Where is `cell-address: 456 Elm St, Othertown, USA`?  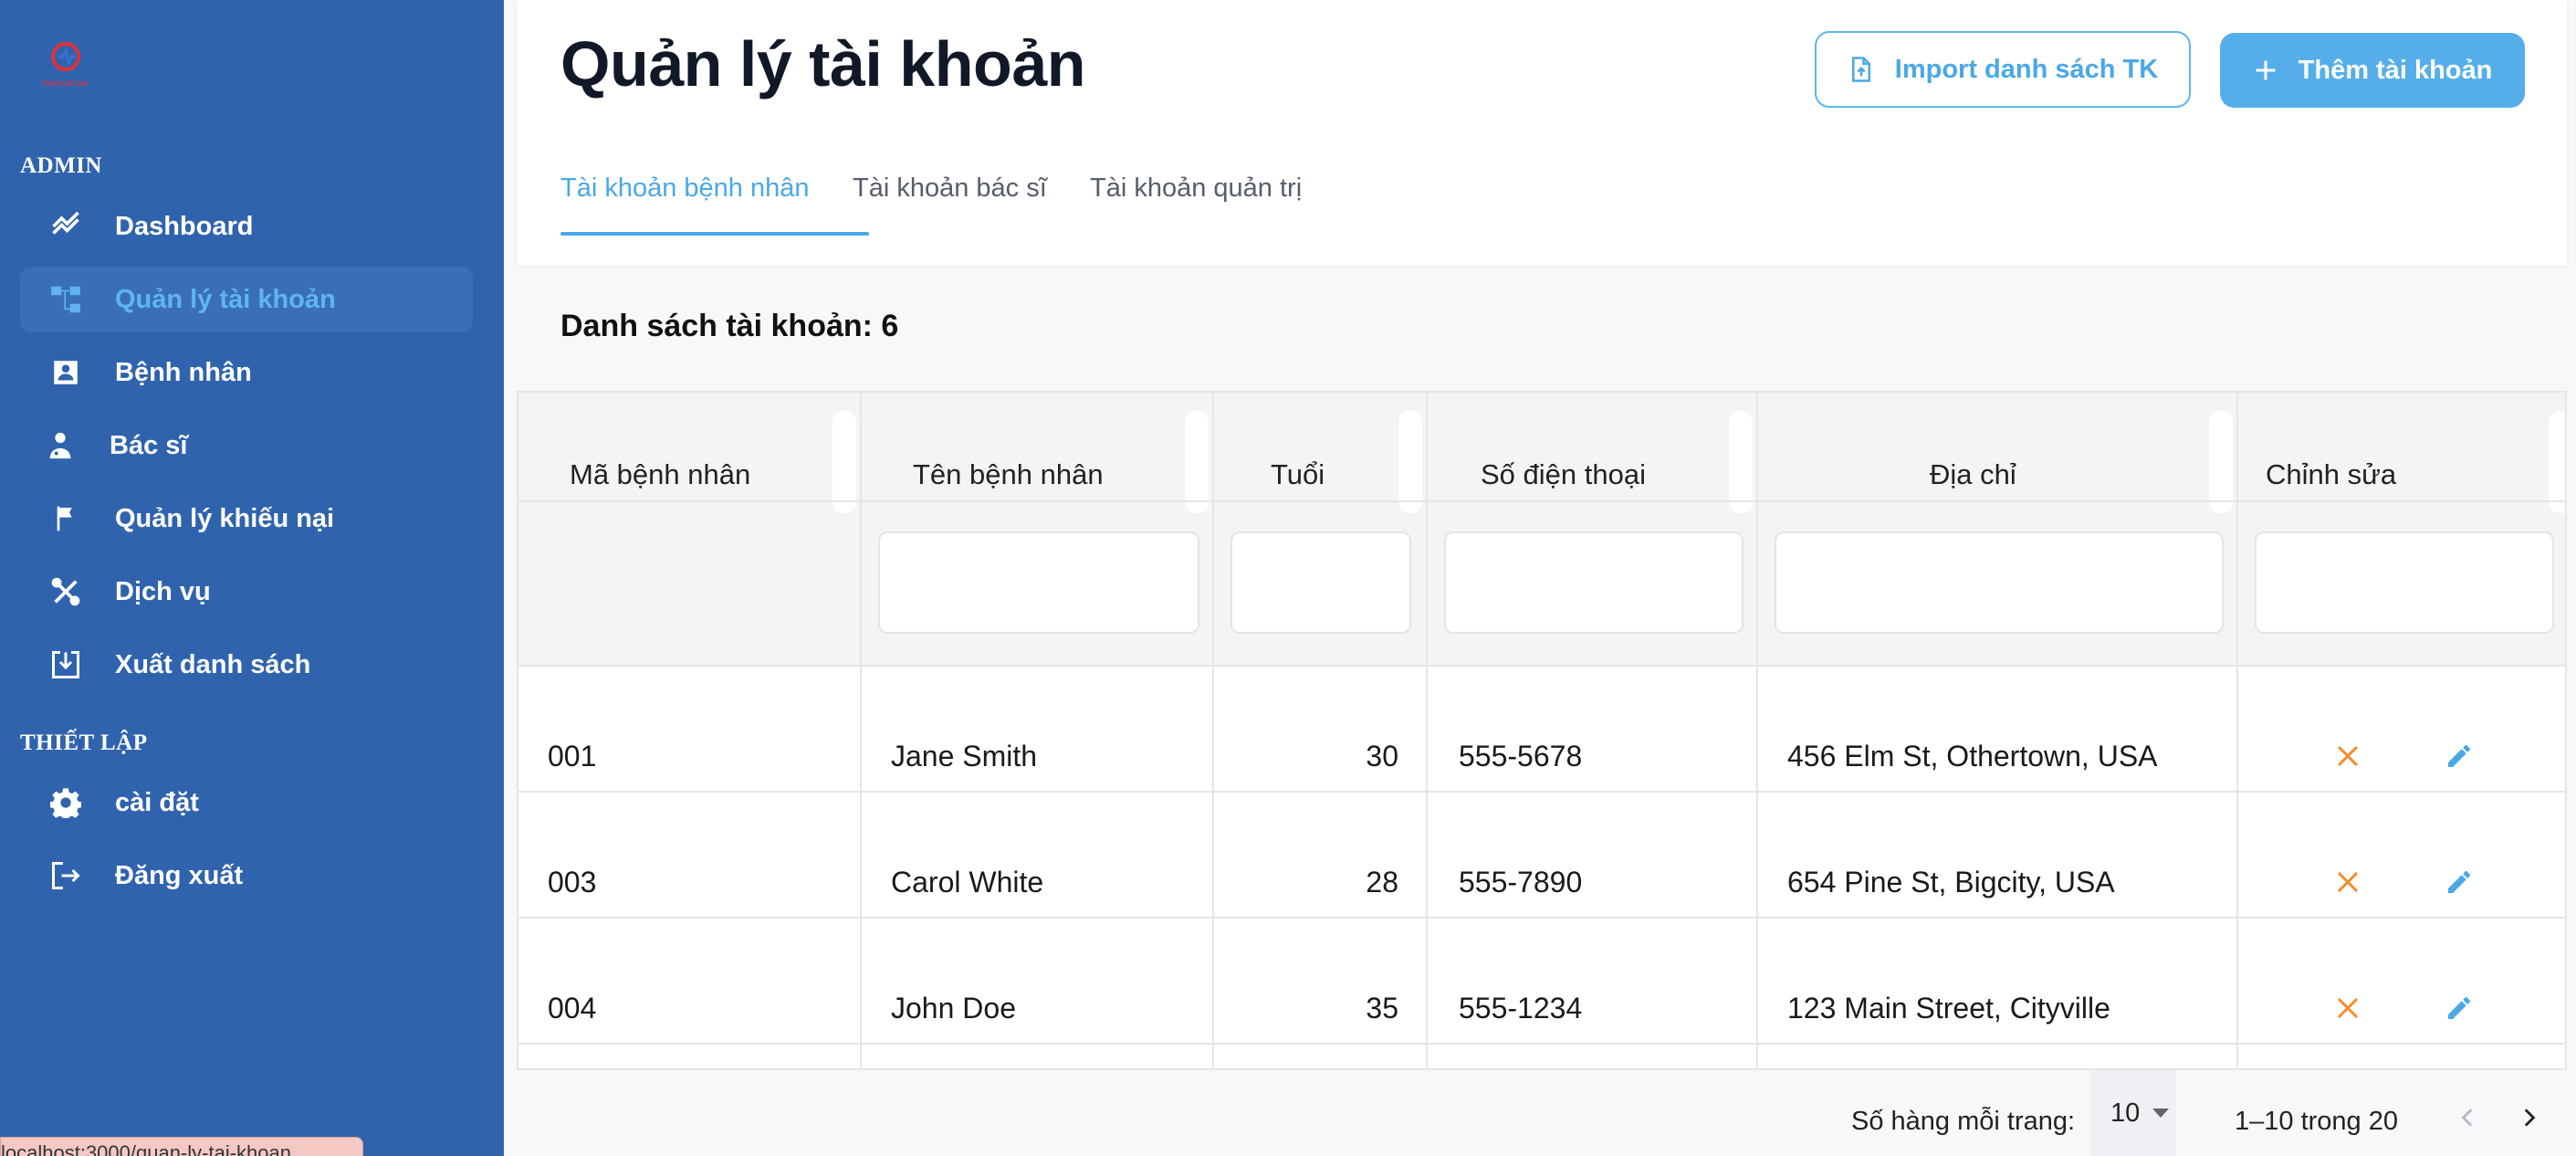 cell-address: 456 Elm St, Othertown, USA is located at coordinates (1972, 755).